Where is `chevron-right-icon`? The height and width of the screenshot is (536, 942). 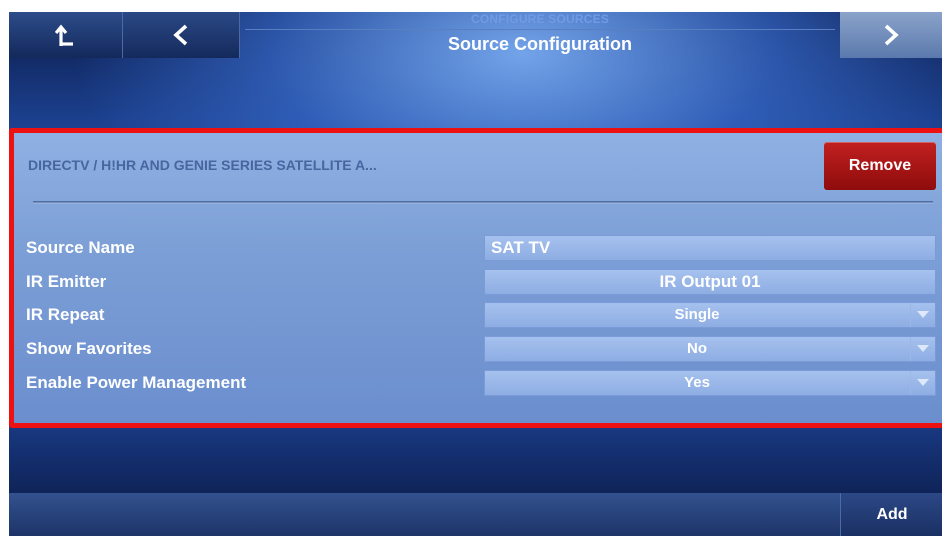 chevron-right-icon is located at coordinates (891, 35).